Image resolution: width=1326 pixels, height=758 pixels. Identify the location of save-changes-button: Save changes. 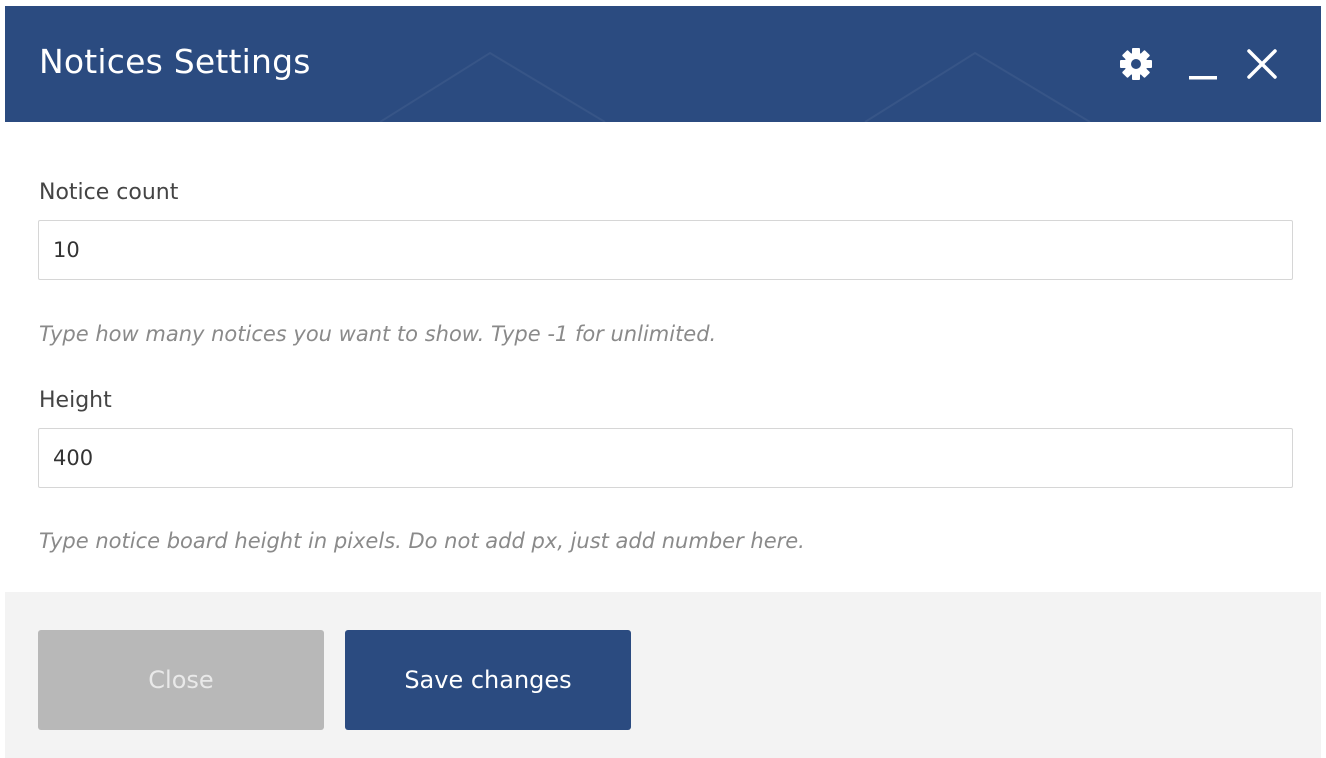
(488, 680).